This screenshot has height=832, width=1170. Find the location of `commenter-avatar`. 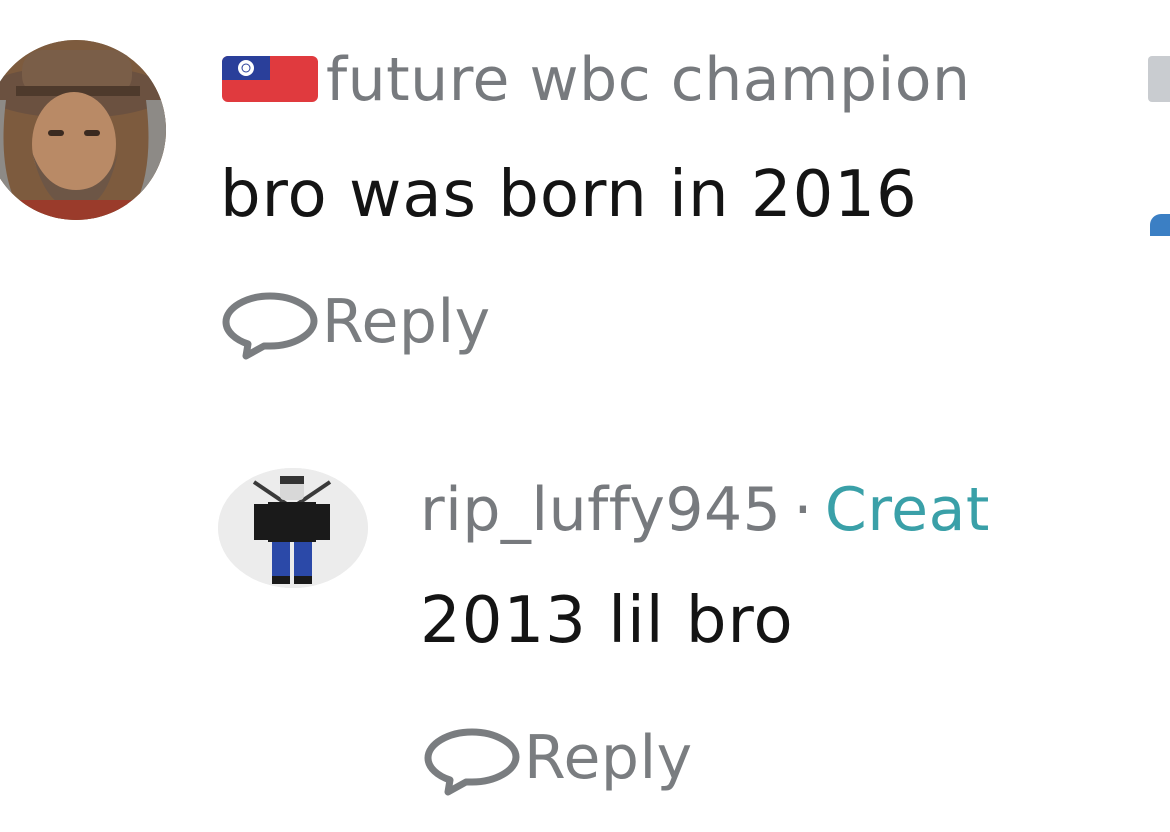

commenter-avatar is located at coordinates (83, 130).